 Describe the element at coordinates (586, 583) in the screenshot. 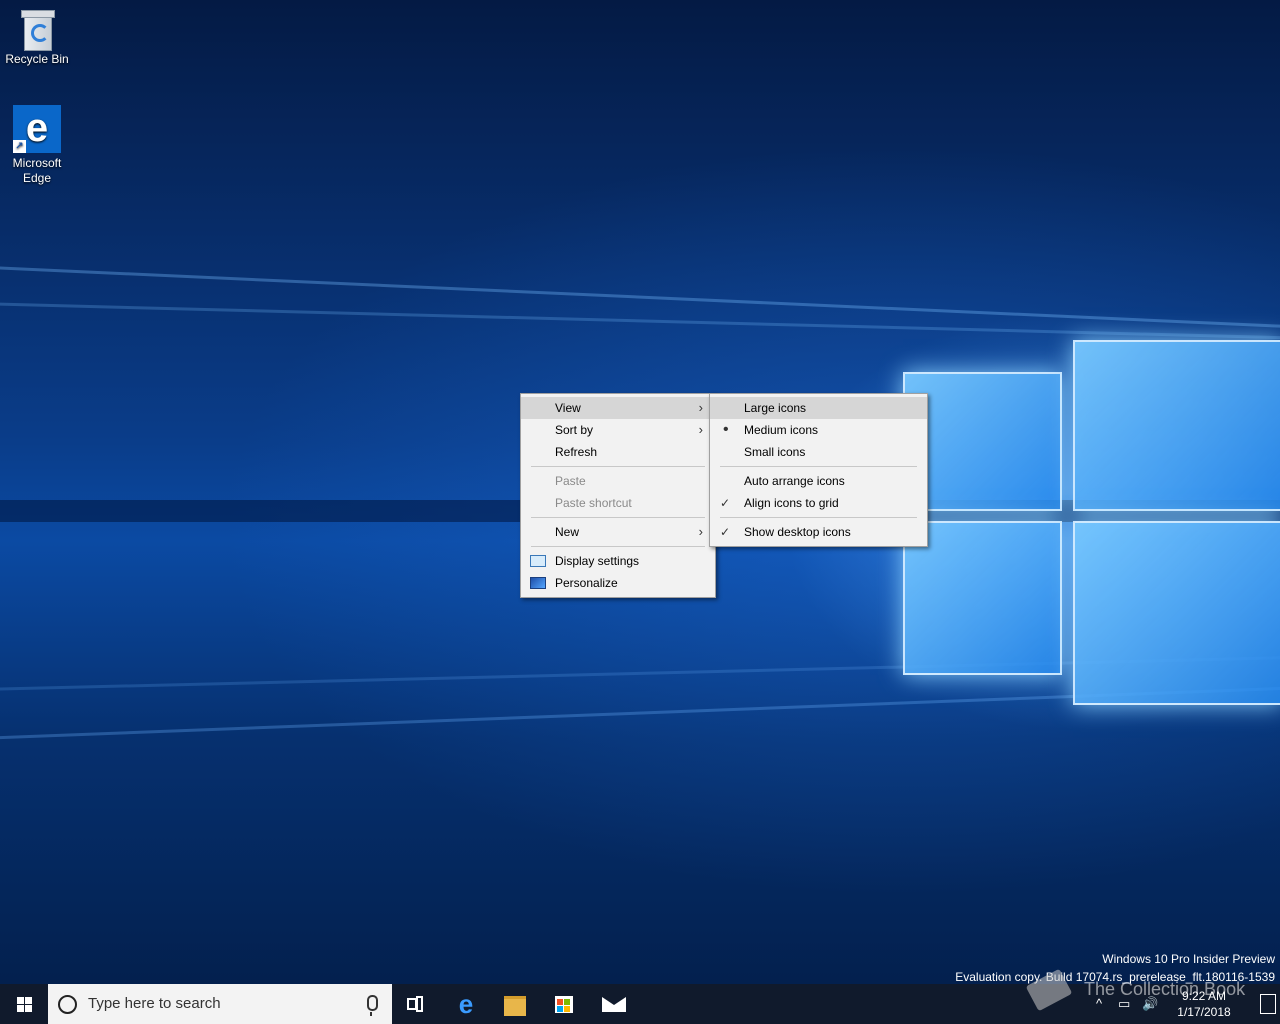

I see `menu-item-label: Personalize` at that location.